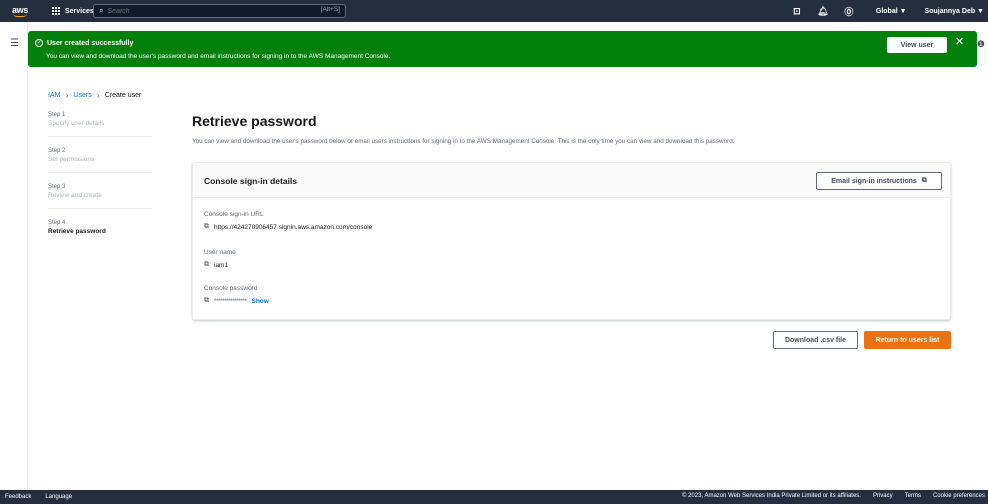 The image size is (988, 504). I want to click on account-menu: Soujannya Deb ▼, so click(954, 11).